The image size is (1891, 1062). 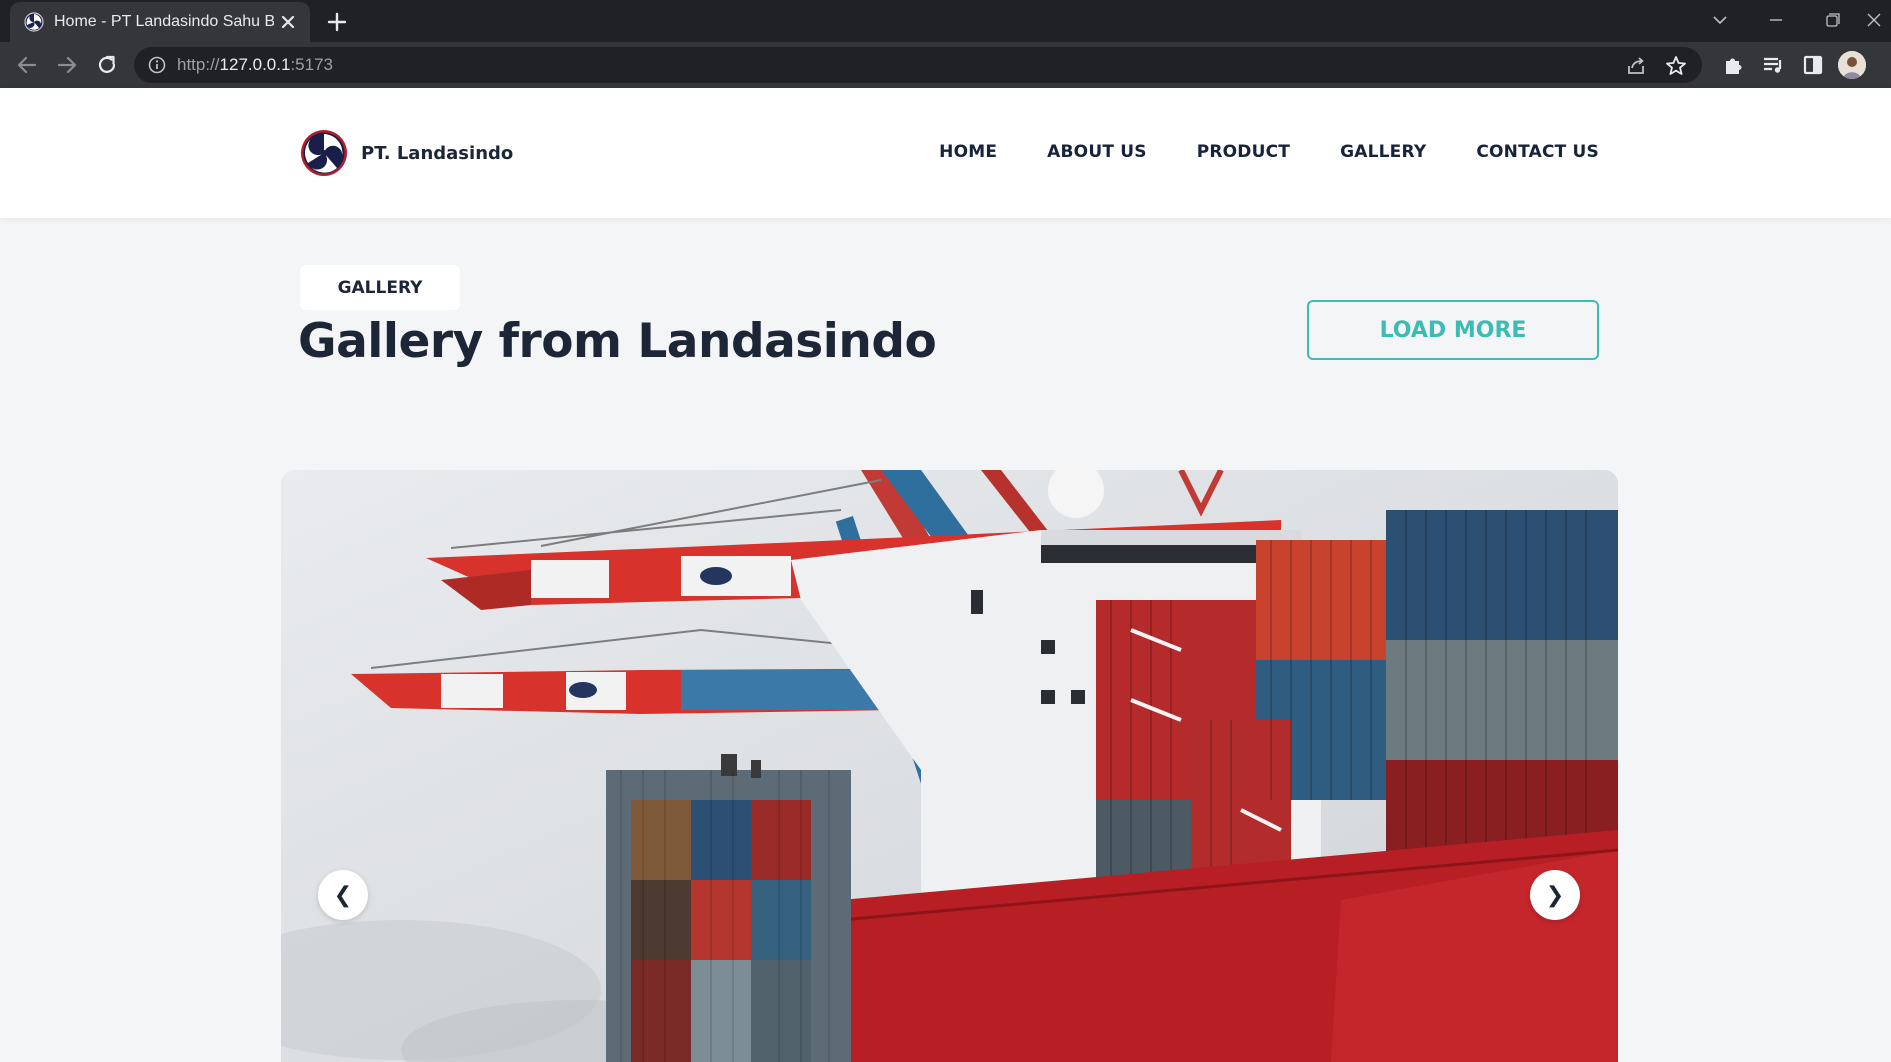 I want to click on restore-icon, so click(x=1832, y=20).